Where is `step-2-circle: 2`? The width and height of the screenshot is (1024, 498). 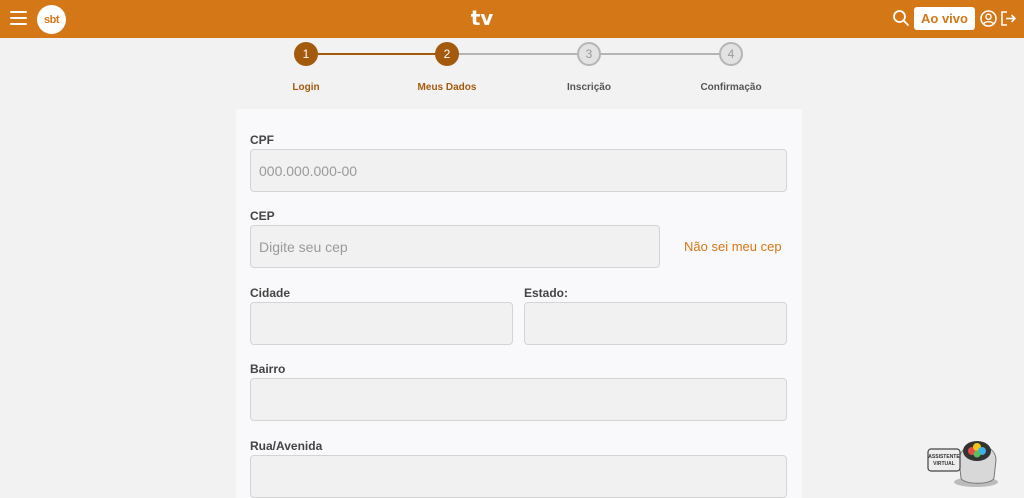 step-2-circle: 2 is located at coordinates (447, 54).